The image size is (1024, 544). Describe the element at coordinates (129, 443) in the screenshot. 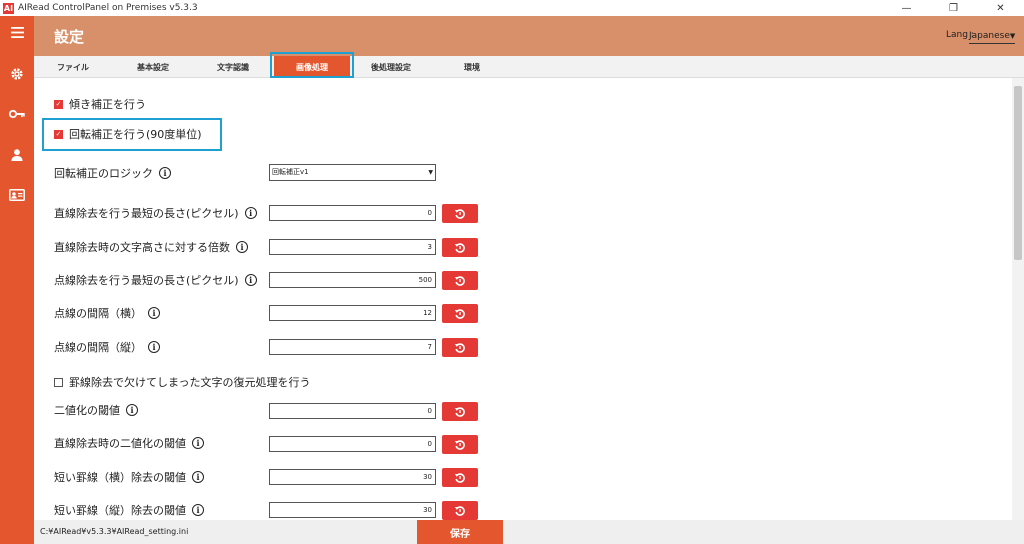

I see `field-label: 直線除去時の二値化の閾値 i` at that location.